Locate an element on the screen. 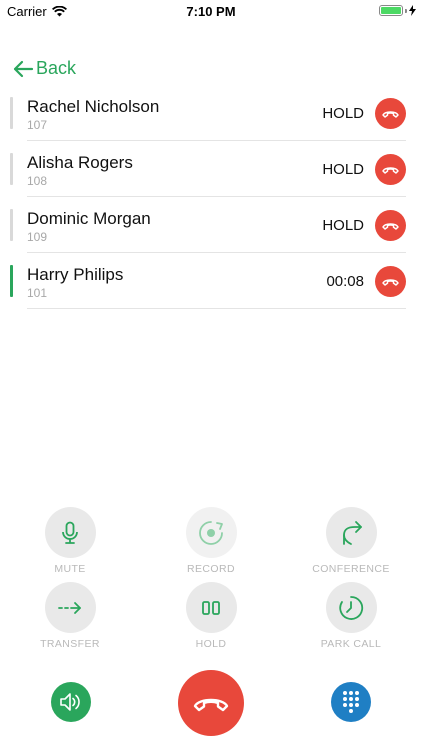  speaker-icon is located at coordinates (70, 702).